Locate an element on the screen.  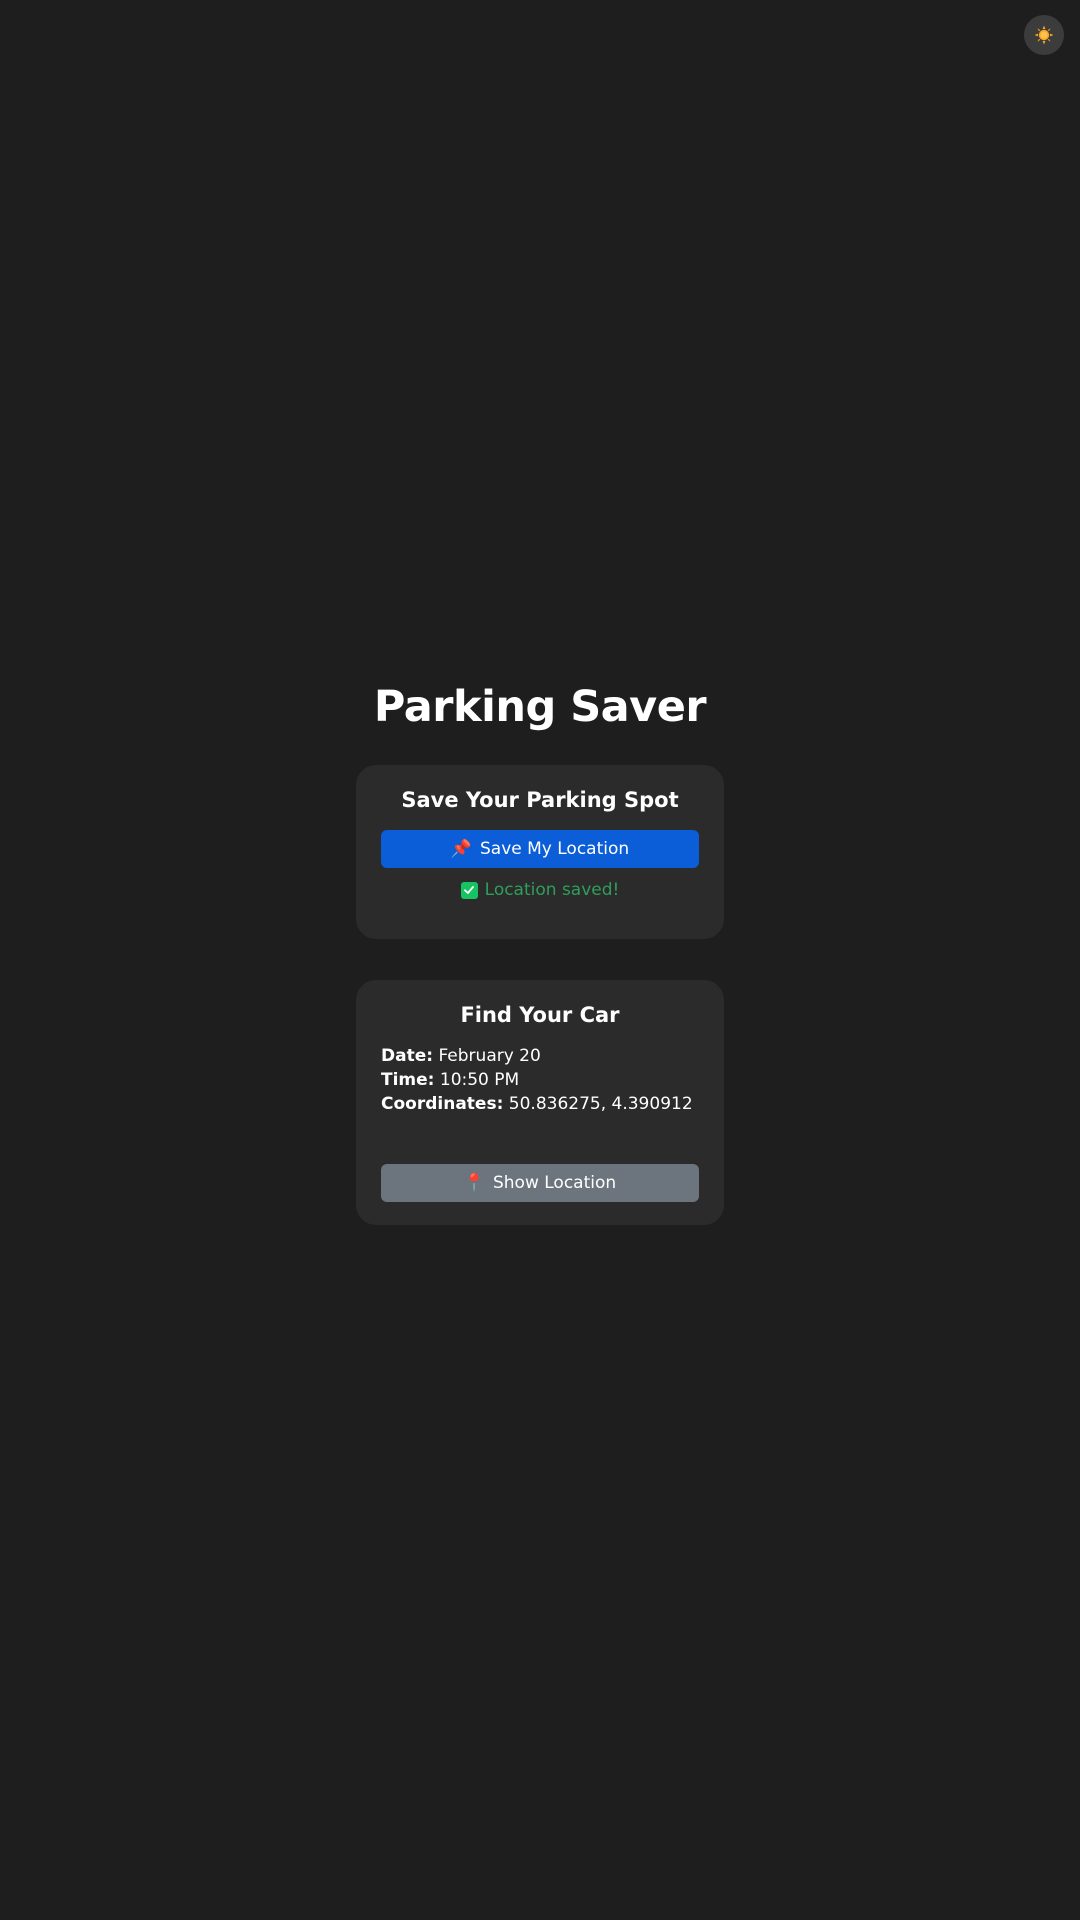
save-location-label: Save My Location is located at coordinates (555, 849).